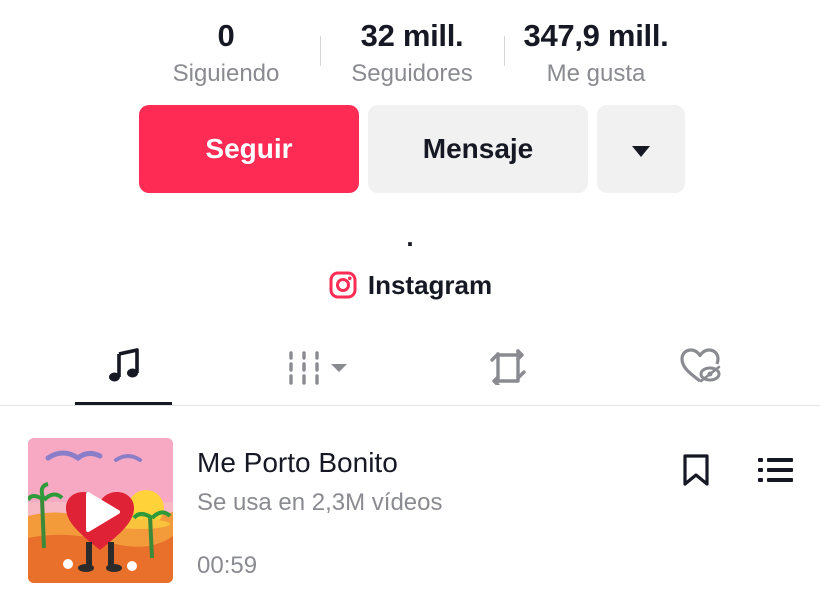 The image size is (820, 598). What do you see at coordinates (320, 502) in the screenshot?
I see `sound-usage-count: Se usa en 2,3M vídeos` at bounding box center [320, 502].